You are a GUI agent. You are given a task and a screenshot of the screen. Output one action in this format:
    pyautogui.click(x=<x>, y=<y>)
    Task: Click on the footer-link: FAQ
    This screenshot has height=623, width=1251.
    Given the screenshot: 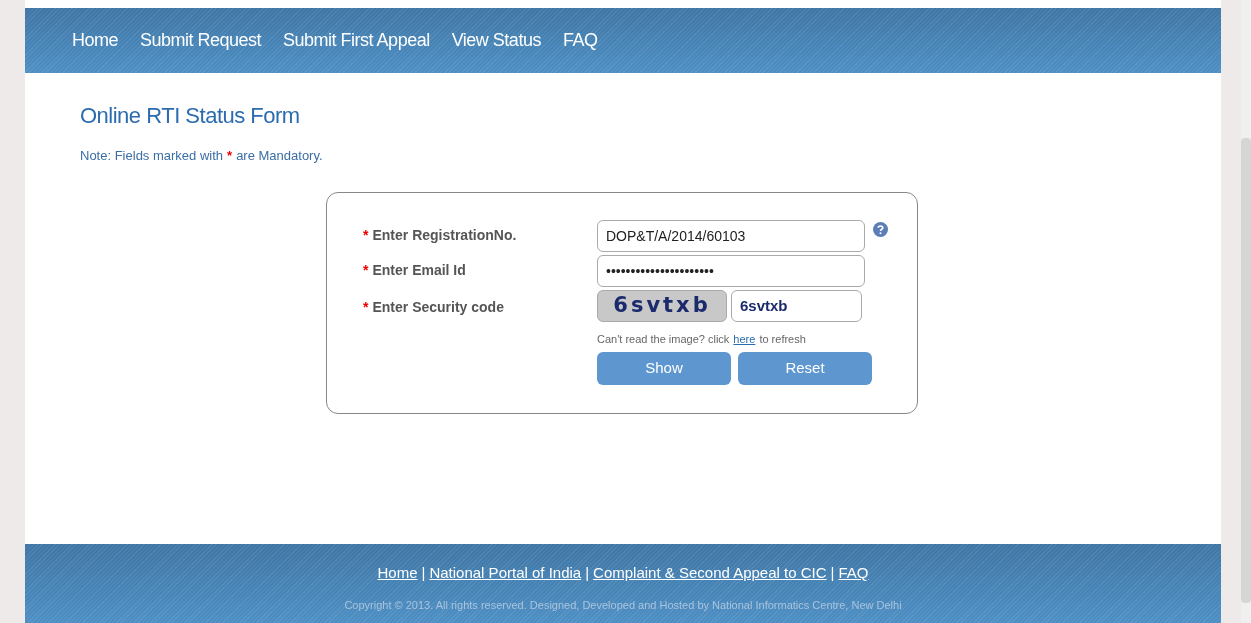 What is the action you would take?
    pyautogui.click(x=853, y=573)
    